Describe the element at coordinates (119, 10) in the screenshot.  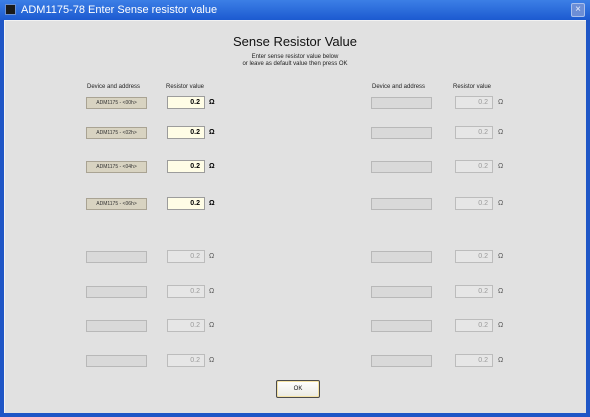
I see `window-title: ADM1175-78 Enter Sense resistor value` at that location.